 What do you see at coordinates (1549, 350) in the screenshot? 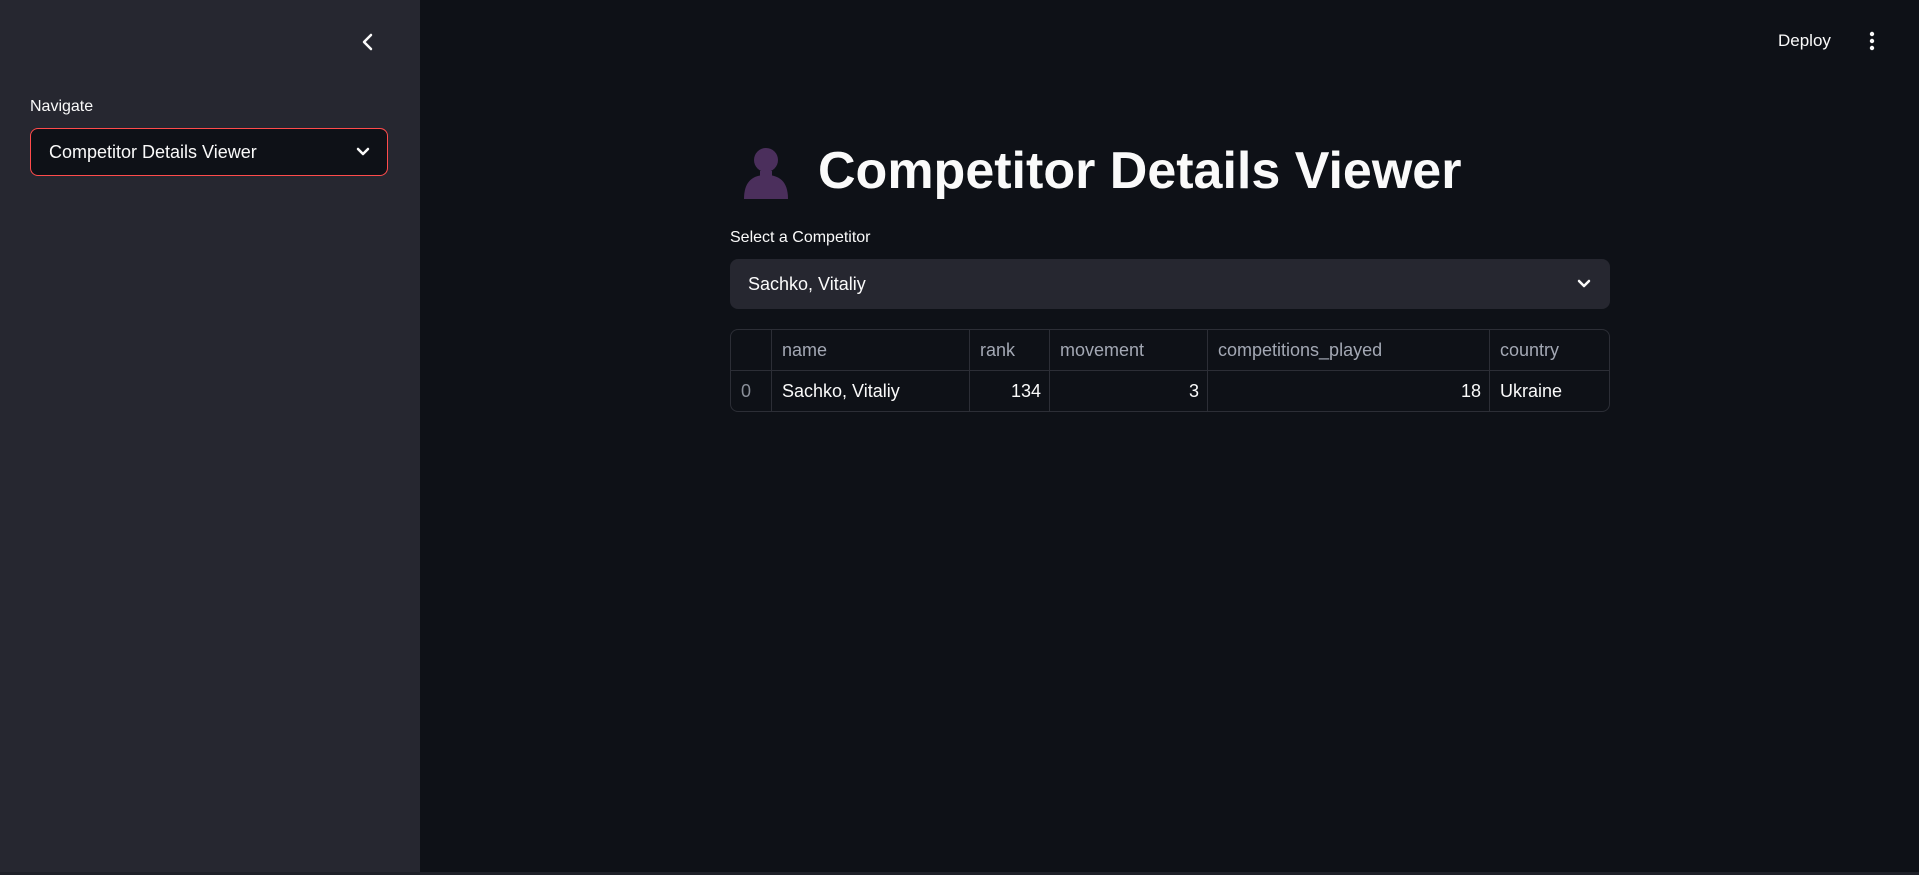
I see `column-header-country: country` at bounding box center [1549, 350].